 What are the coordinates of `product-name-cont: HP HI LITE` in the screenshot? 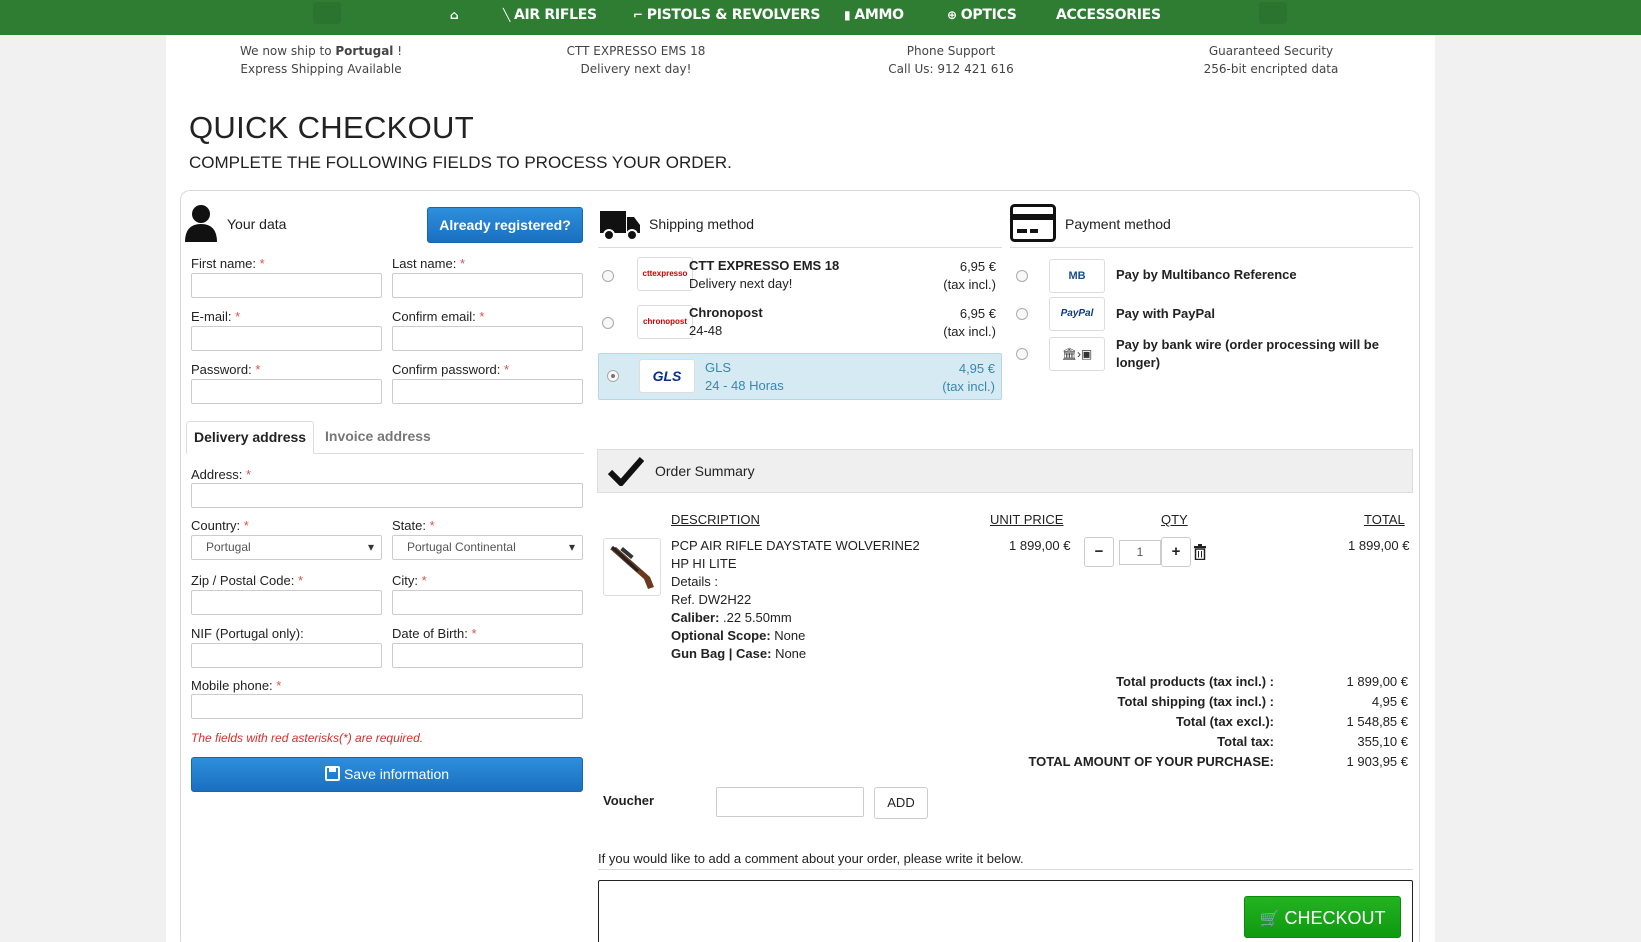 It's located at (704, 563).